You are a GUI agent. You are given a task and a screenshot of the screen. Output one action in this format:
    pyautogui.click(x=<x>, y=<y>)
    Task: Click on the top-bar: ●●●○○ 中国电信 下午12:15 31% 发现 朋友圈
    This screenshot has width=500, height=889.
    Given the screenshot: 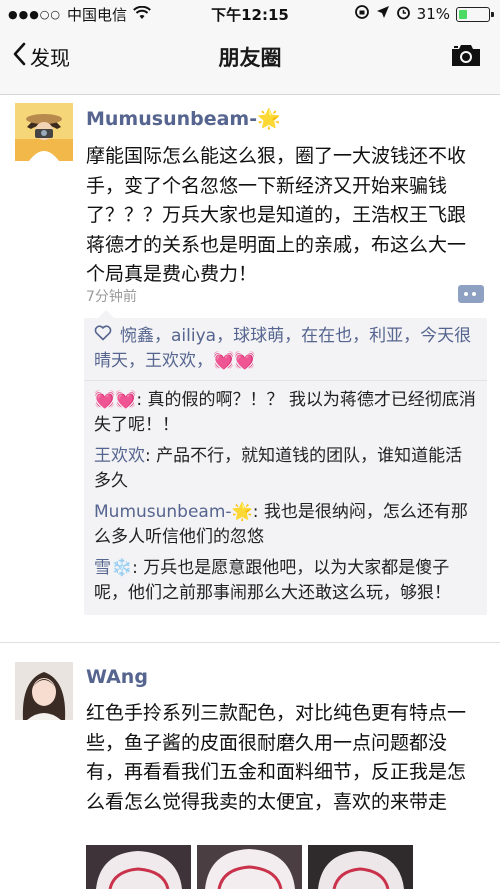 What is the action you would take?
    pyautogui.click(x=250, y=47)
    